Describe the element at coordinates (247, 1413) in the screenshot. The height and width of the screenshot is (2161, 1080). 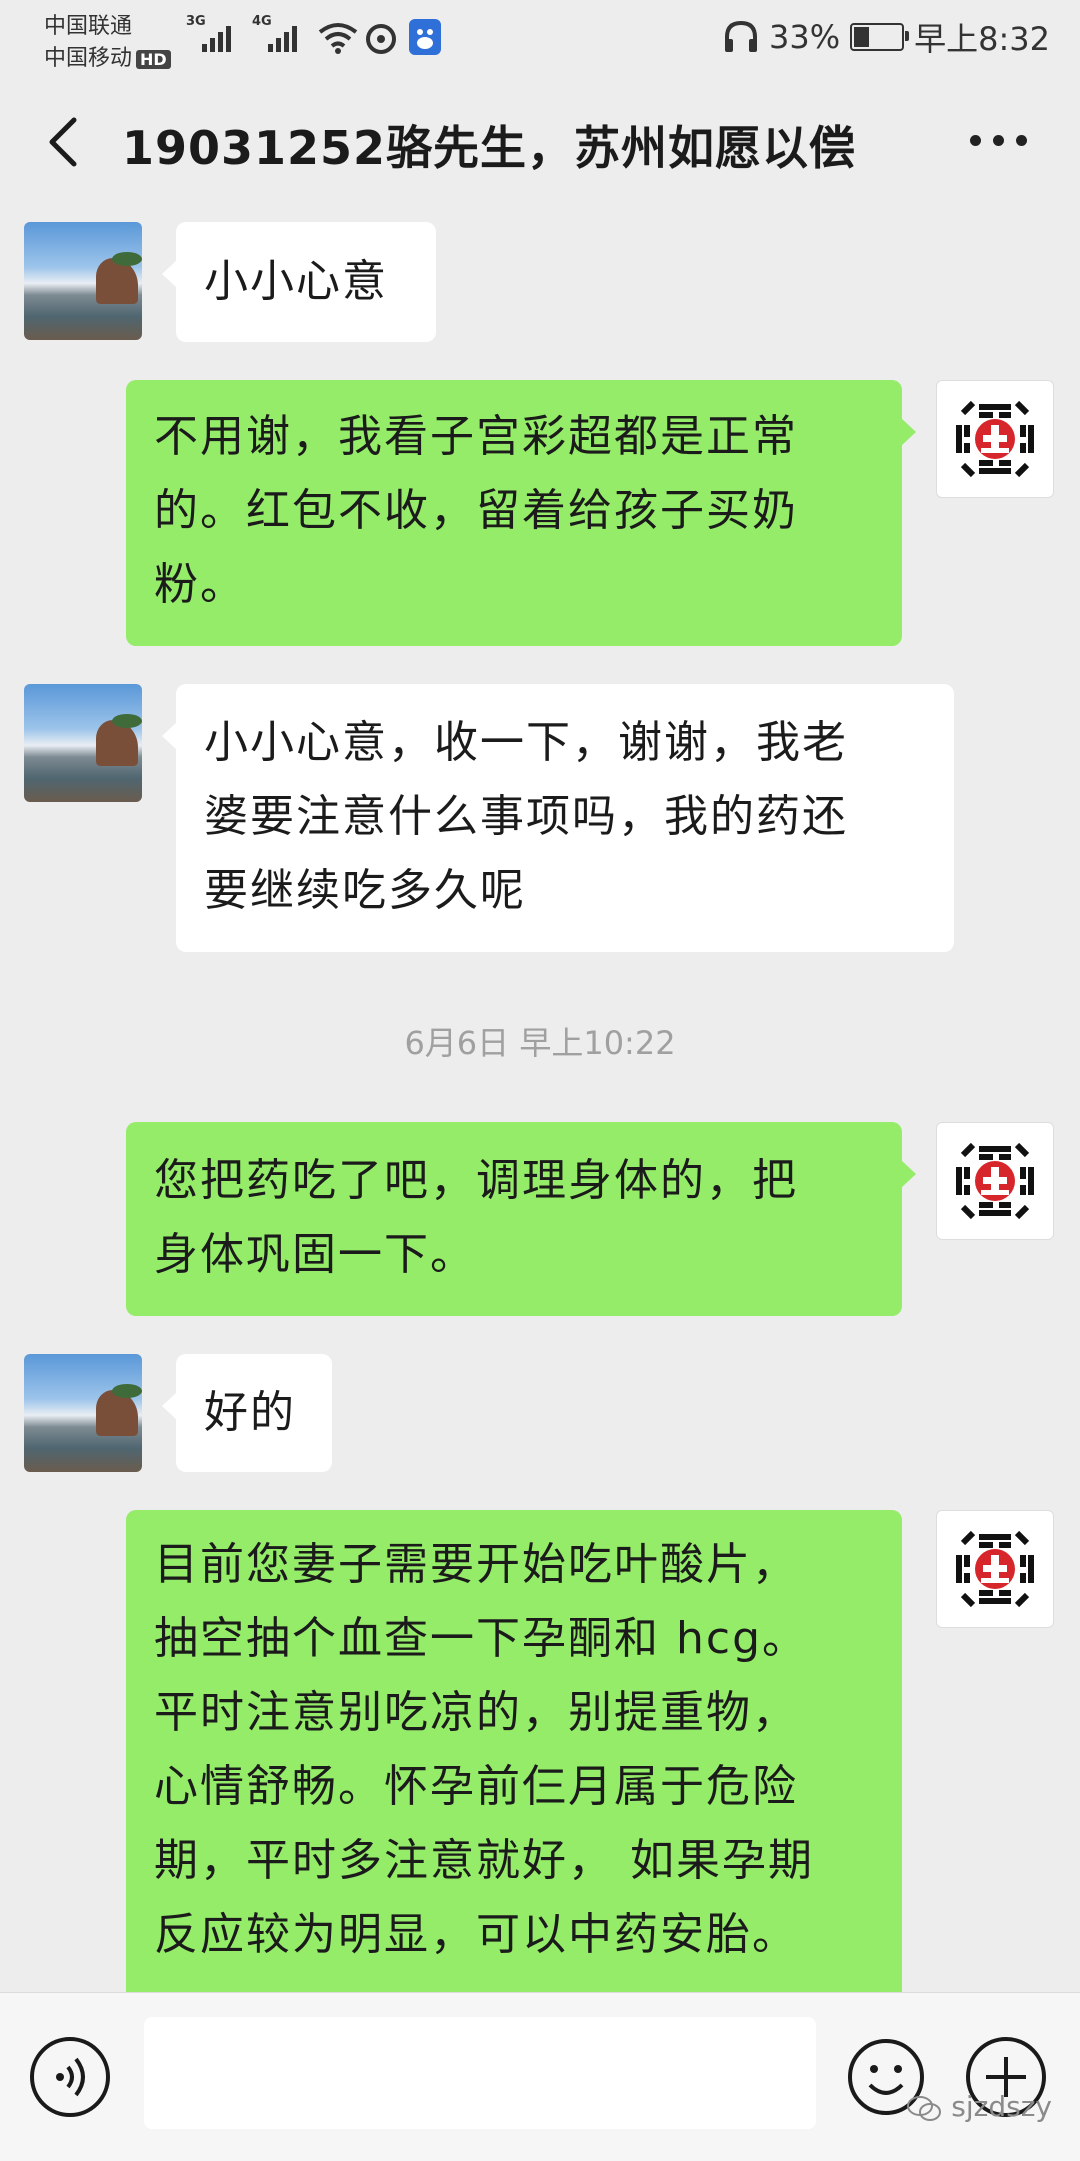
I see `received-message: 好的` at that location.